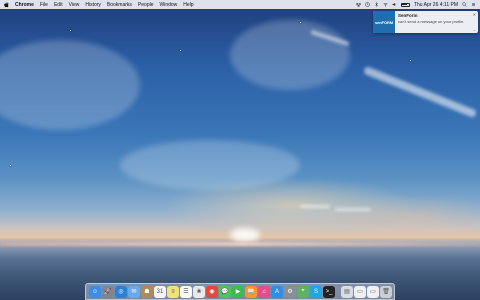 This screenshot has height=300, width=480. What do you see at coordinates (245, 235) in the screenshot?
I see `wallpaper-horizon-glow` at bounding box center [245, 235].